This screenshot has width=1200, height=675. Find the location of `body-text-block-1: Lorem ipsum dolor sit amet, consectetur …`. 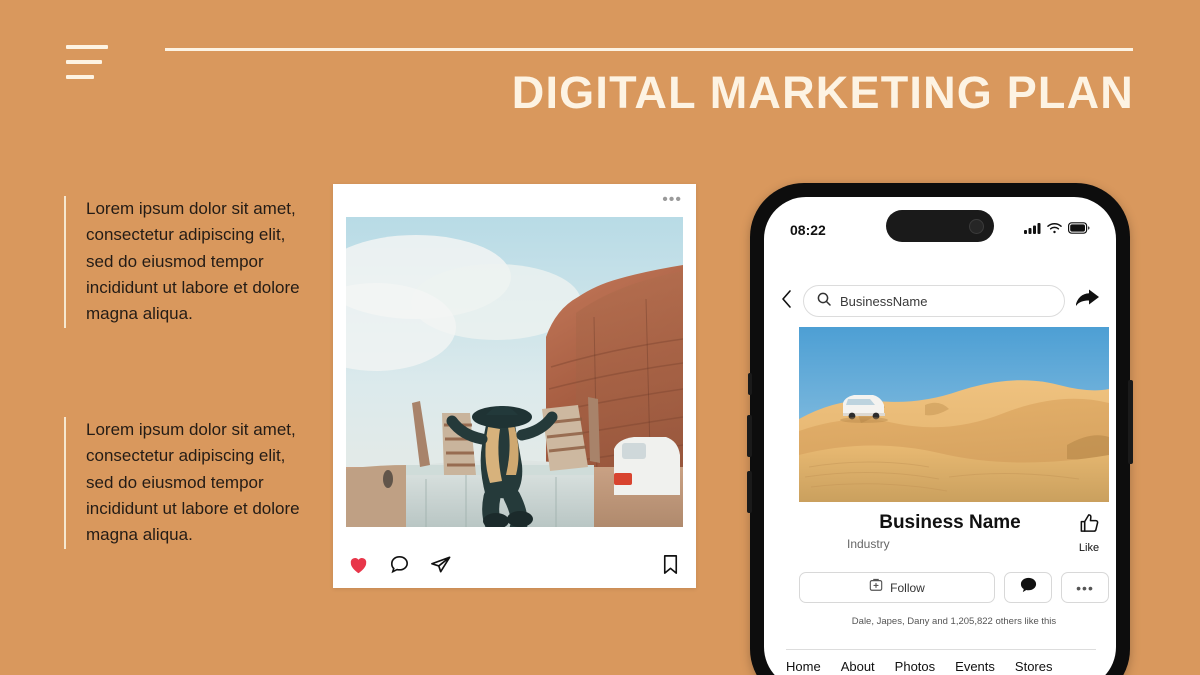

body-text-block-1: Lorem ipsum dolor sit amet, consectetur … is located at coordinates (189, 262).